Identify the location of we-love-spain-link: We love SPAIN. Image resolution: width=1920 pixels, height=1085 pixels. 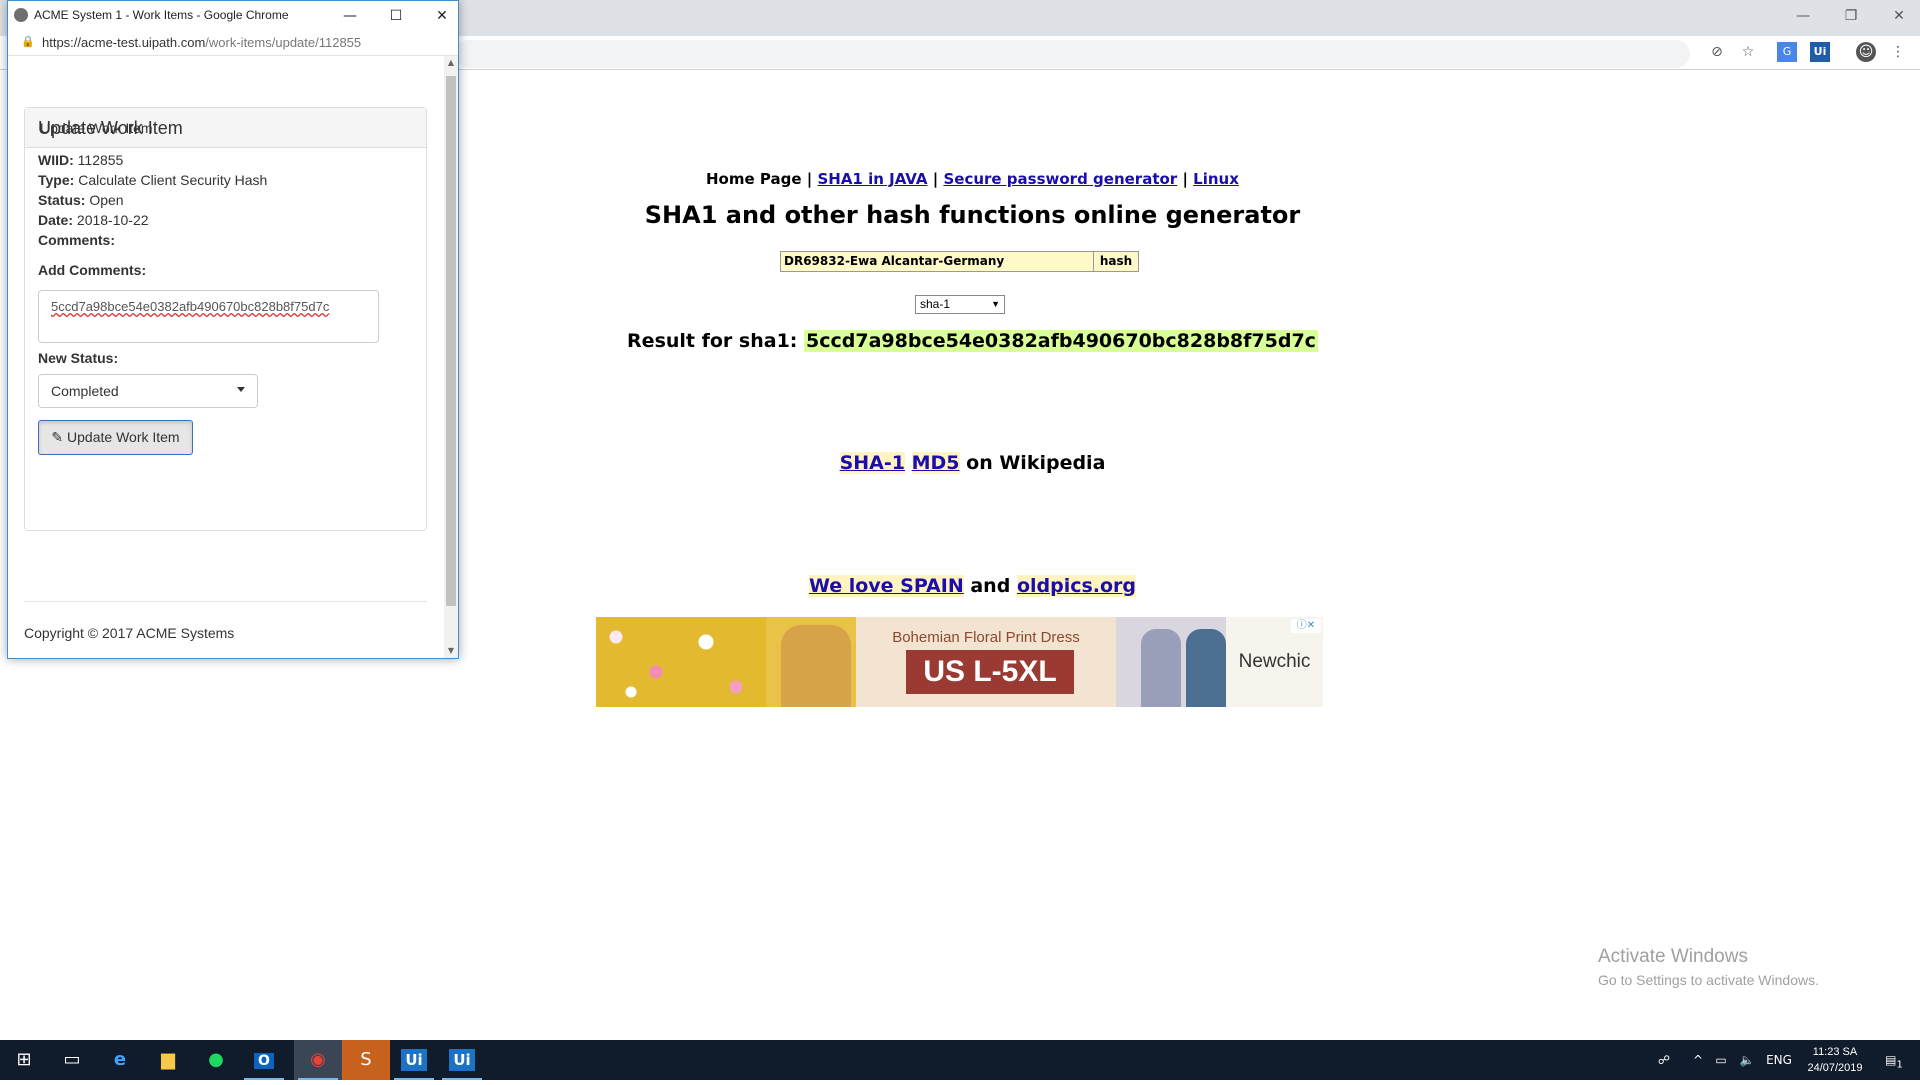
(886, 586).